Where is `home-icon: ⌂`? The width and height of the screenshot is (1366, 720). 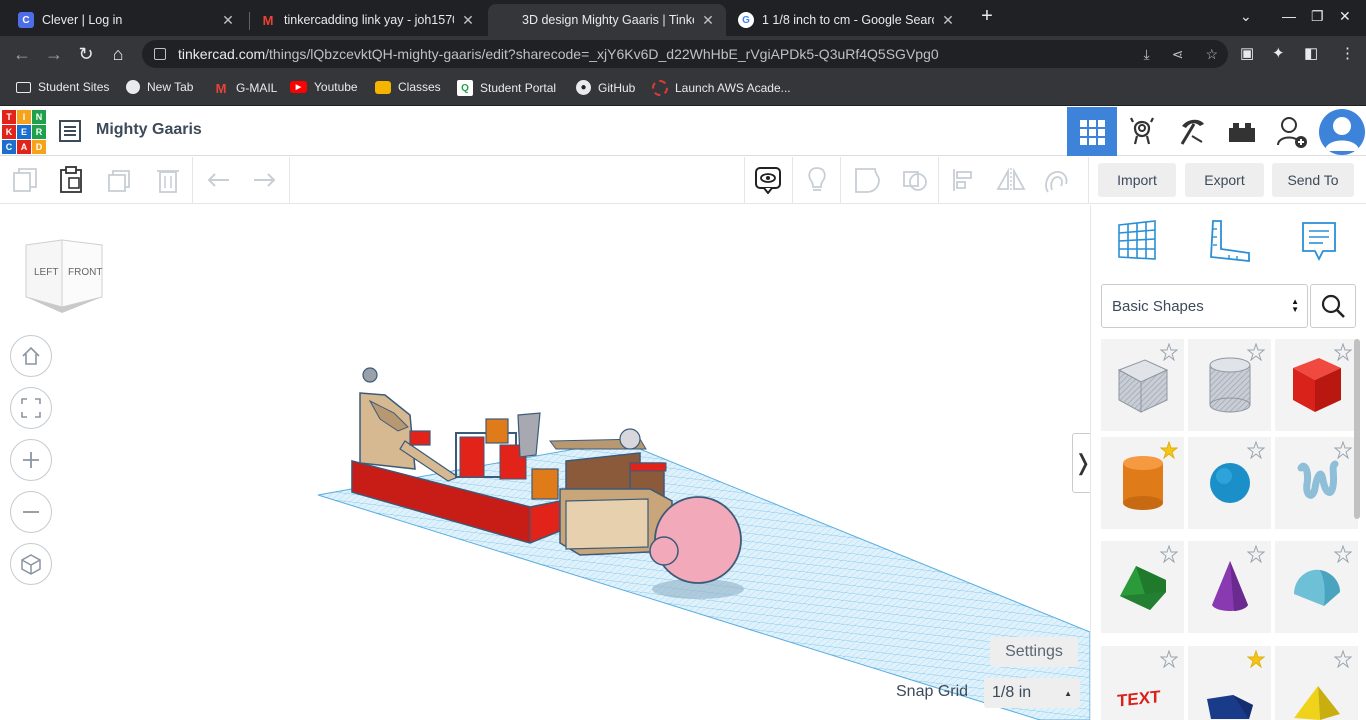
home-icon: ⌂ is located at coordinates (118, 54).